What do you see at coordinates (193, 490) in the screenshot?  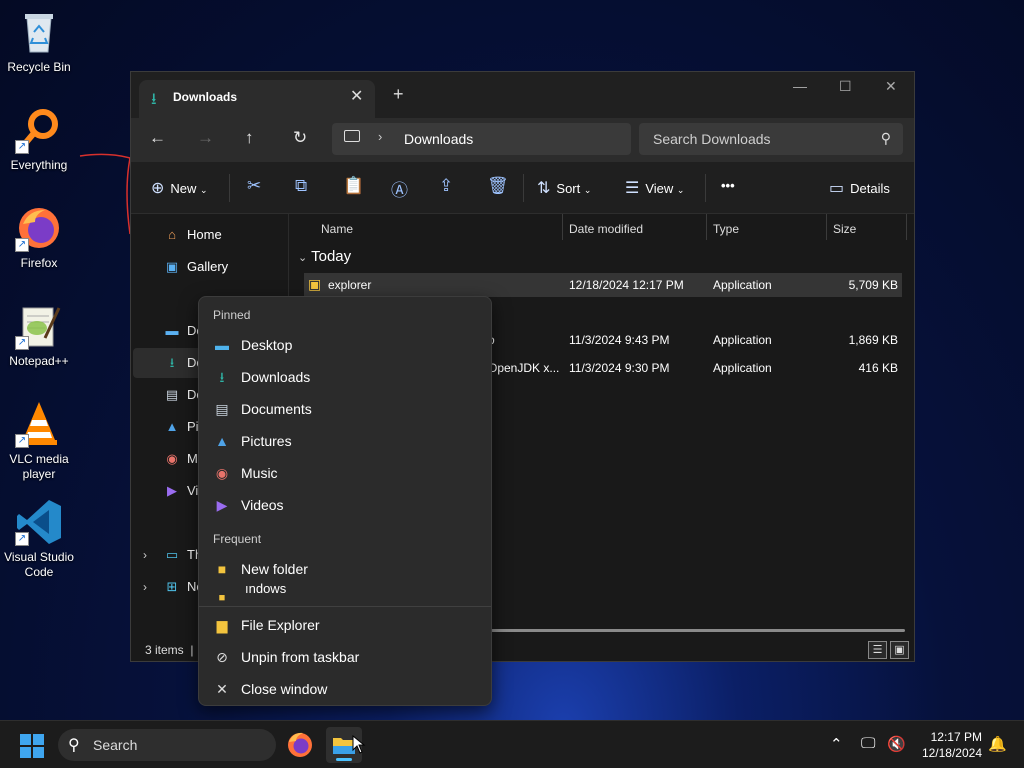 I see `sidebar-item-label: Vi` at bounding box center [193, 490].